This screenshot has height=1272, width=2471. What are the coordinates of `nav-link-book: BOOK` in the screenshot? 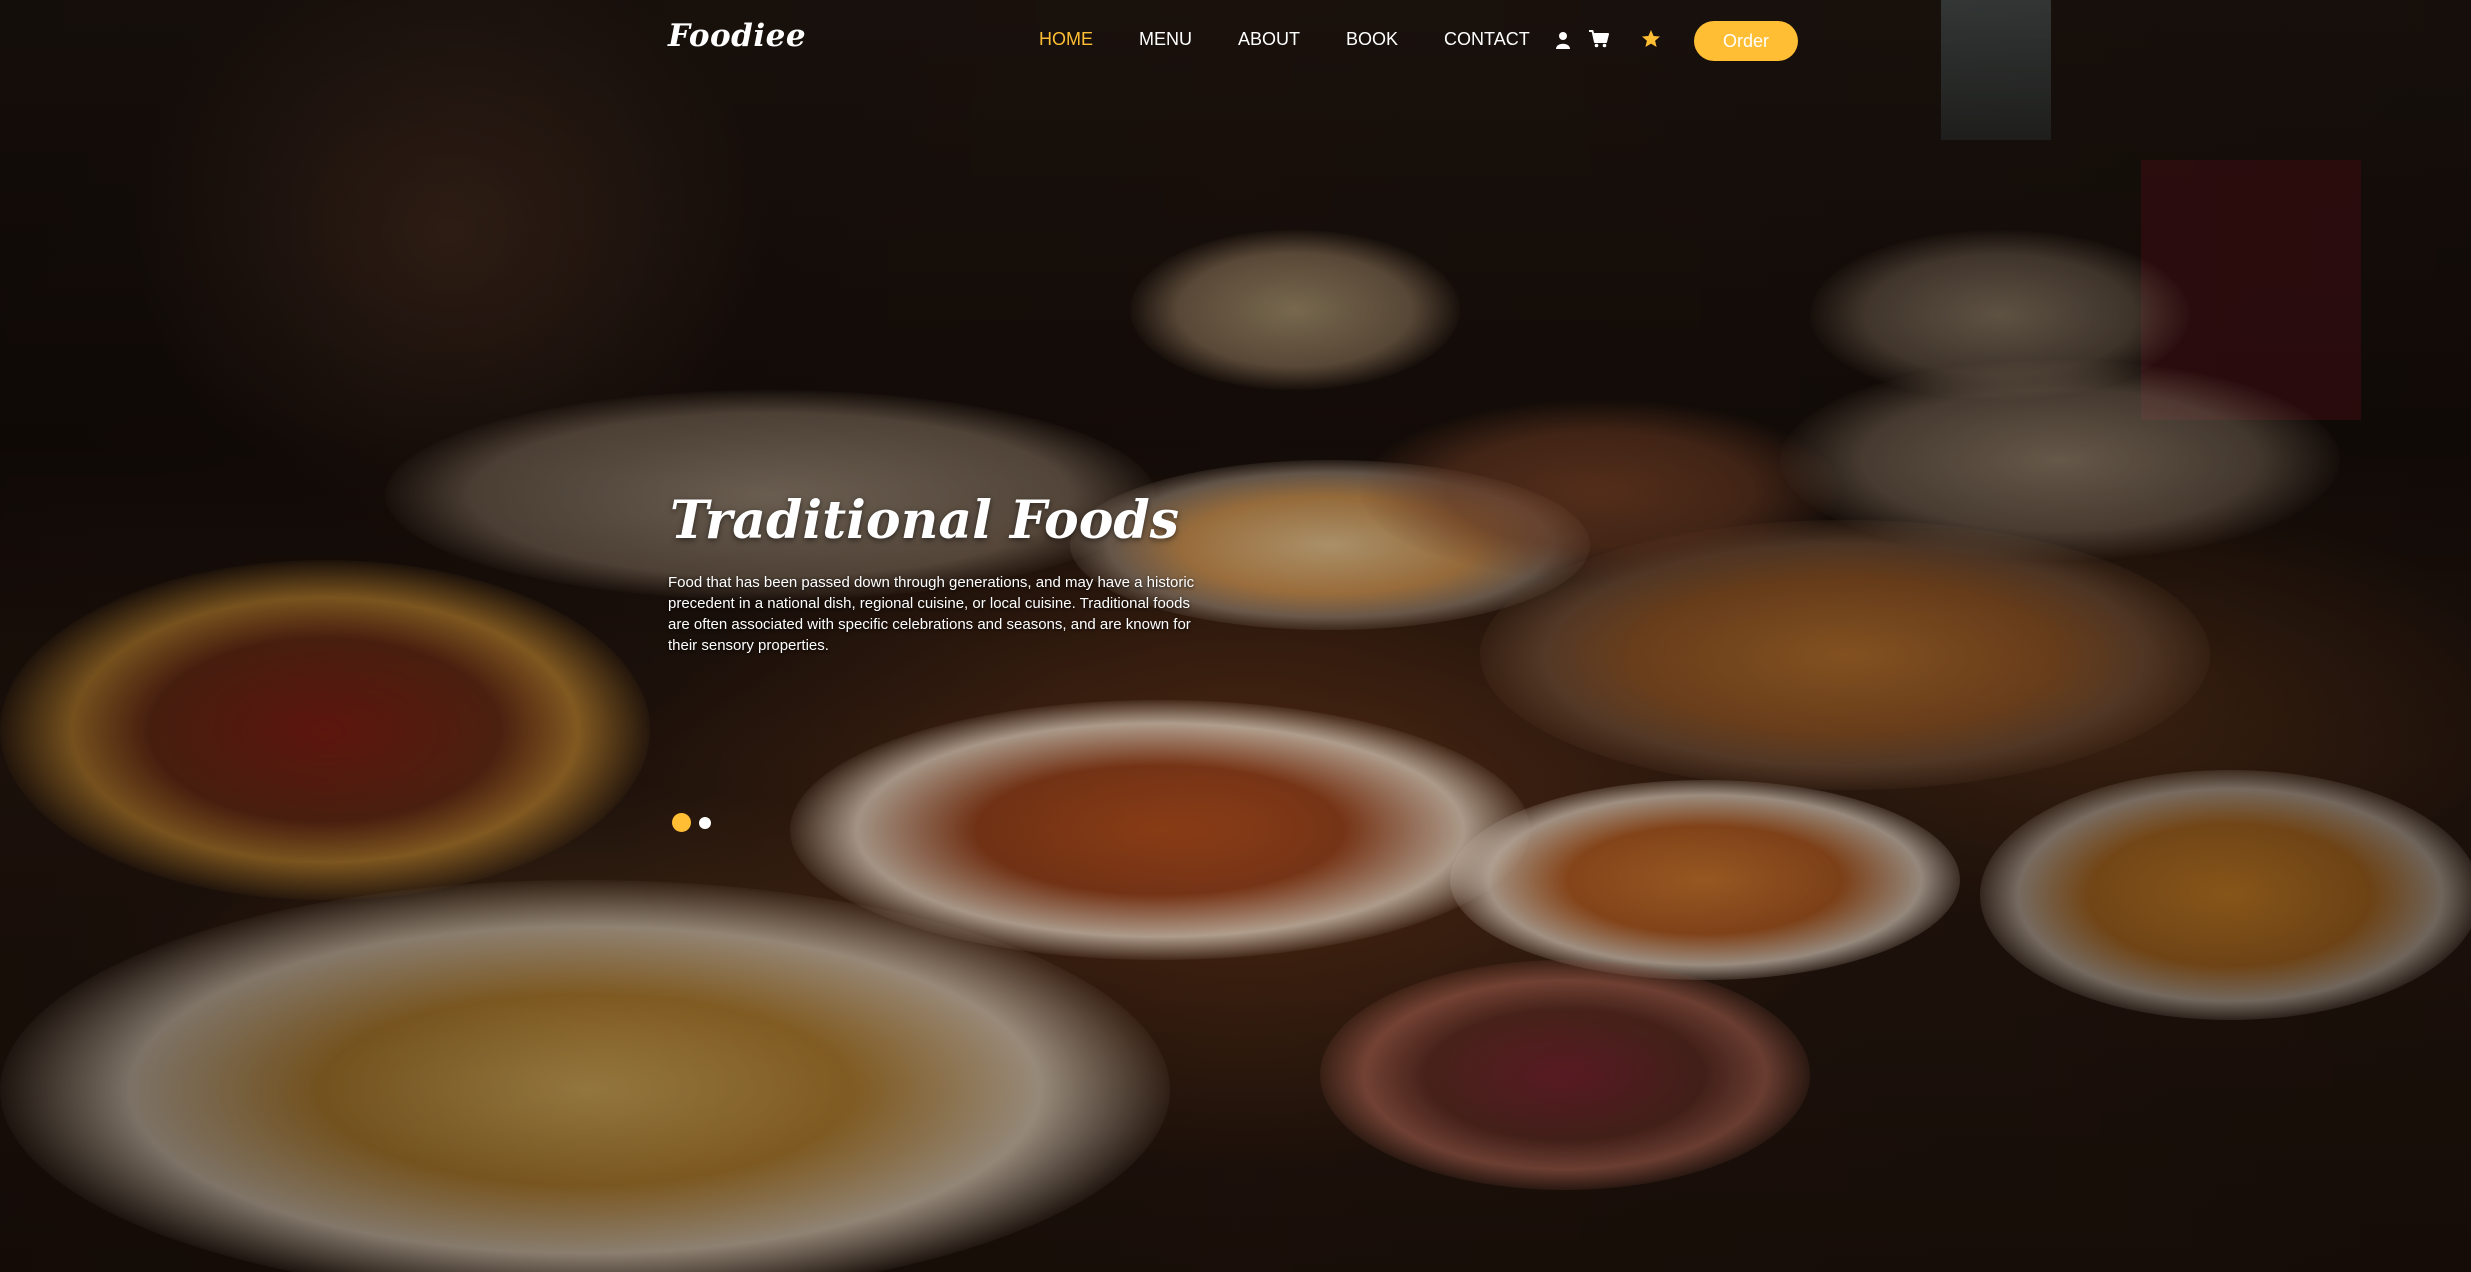 It's located at (1372, 39).